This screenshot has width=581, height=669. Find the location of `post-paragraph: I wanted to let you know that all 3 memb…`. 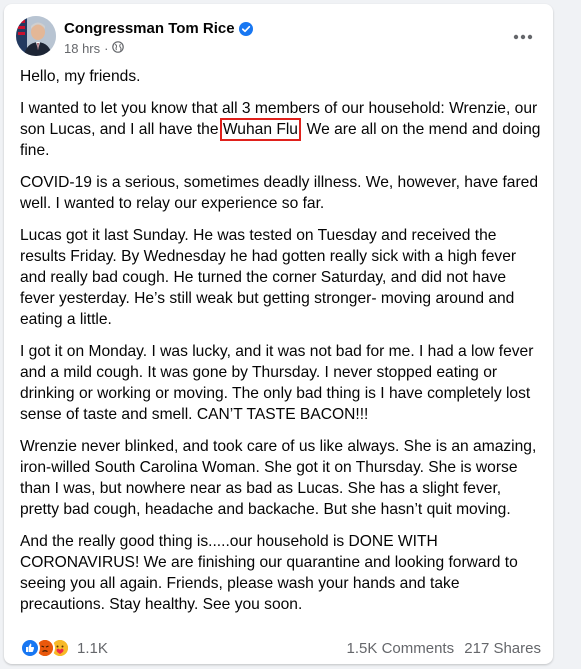

post-paragraph: I wanted to let you know that all 3 memb… is located at coordinates (282, 129).